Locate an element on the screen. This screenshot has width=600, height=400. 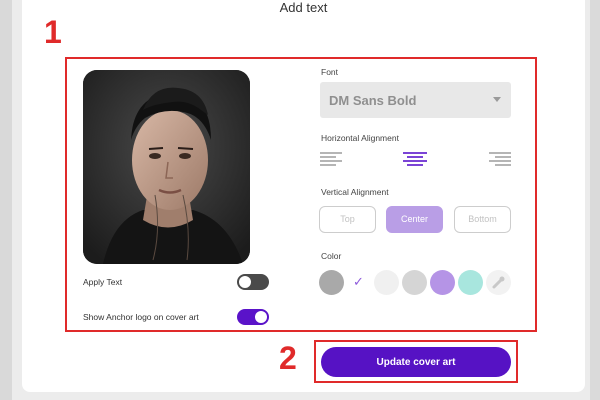
step-number-2: 2 is located at coordinates (288, 358).